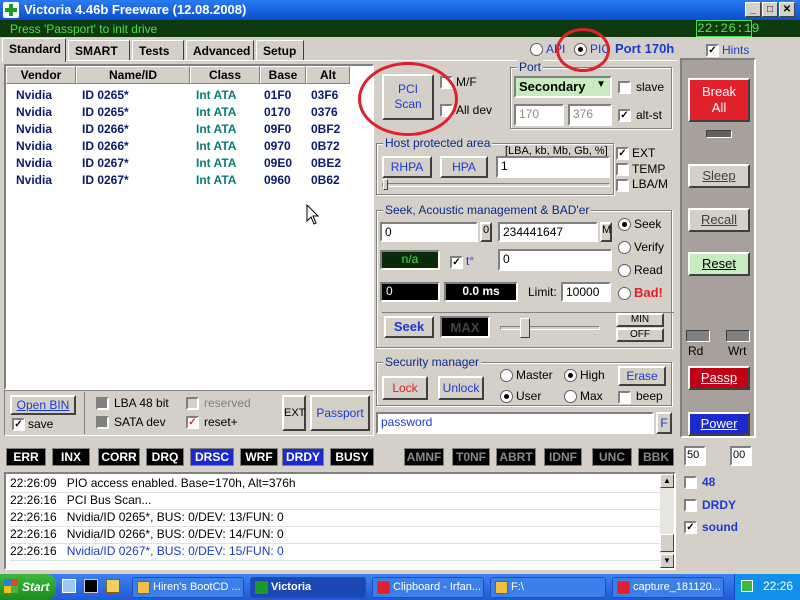 This screenshot has height=600, width=800. Describe the element at coordinates (186, 146) in the screenshot. I see `table-row: Nvidia ID 0266* Int ATA 0970 0B72` at that location.